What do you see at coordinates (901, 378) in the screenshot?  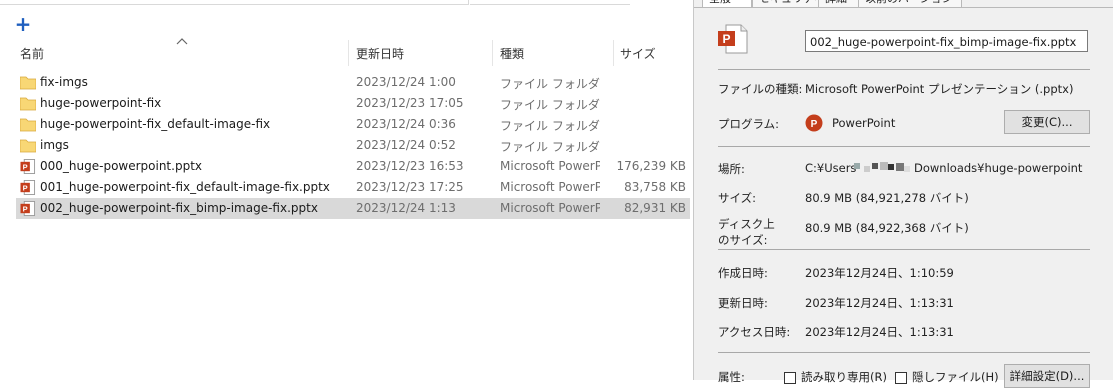 I see `hidden-checkbox` at bounding box center [901, 378].